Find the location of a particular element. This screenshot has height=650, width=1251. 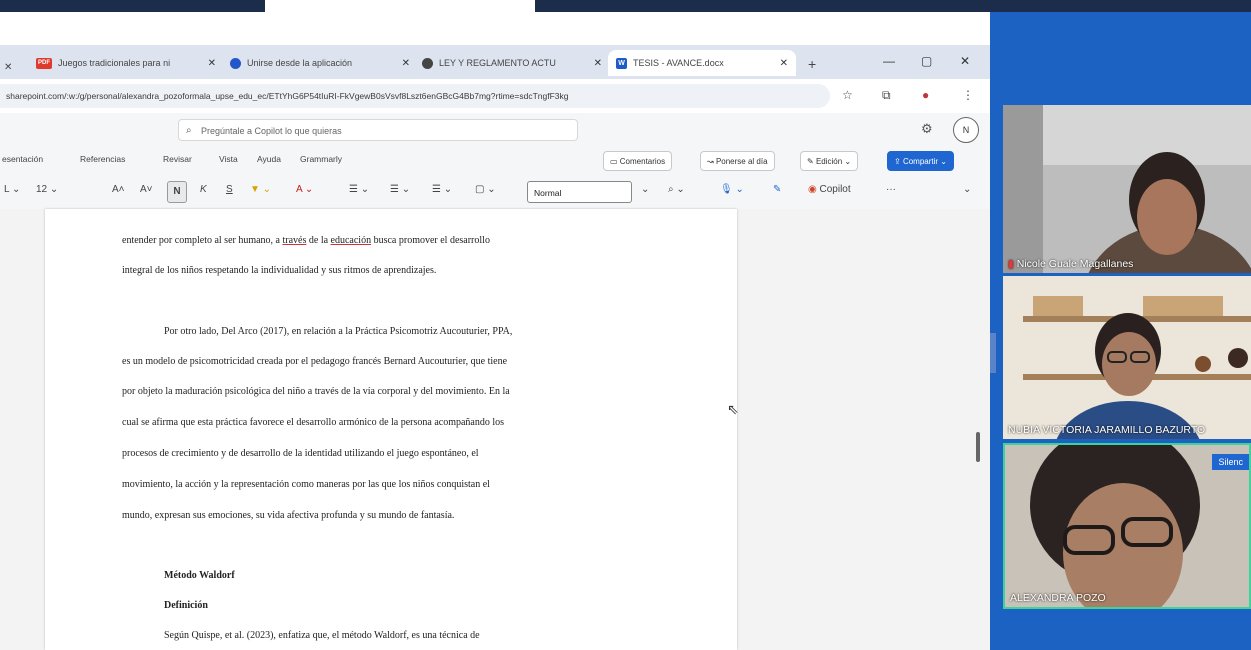

editing-button: ✎ Edición ⌄ is located at coordinates (829, 161).